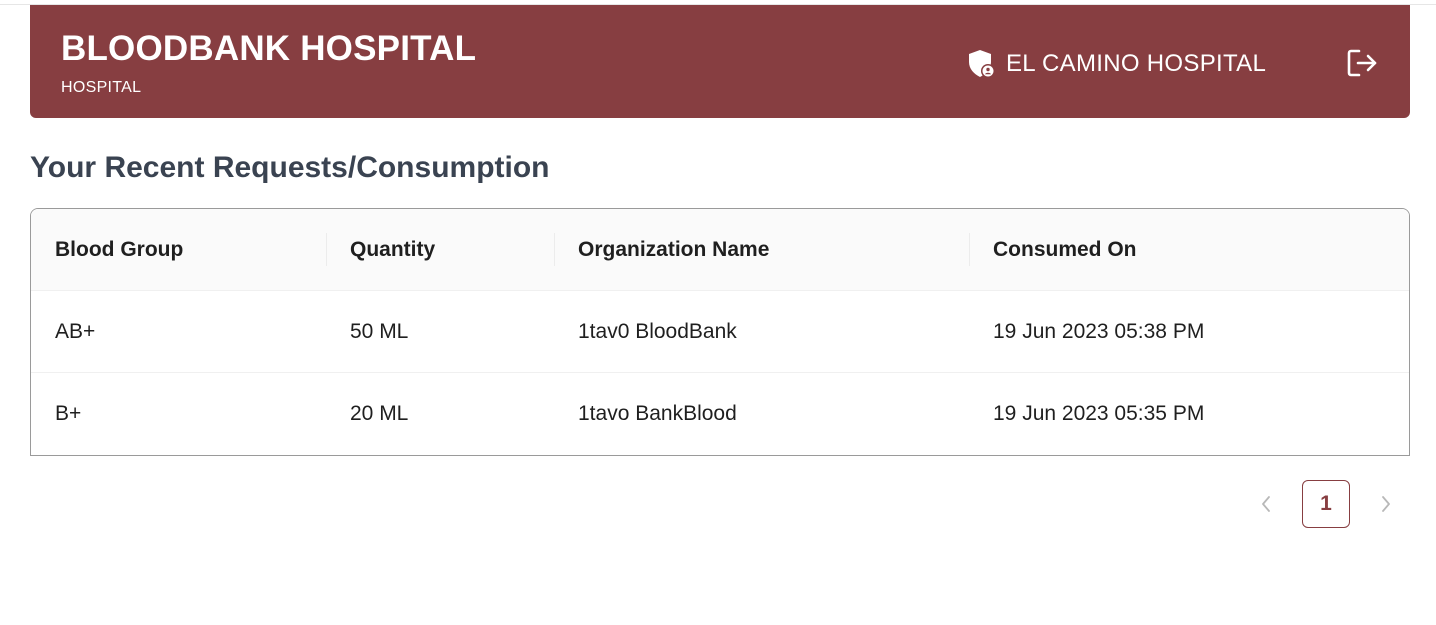 The height and width of the screenshot is (625, 1436). Describe the element at coordinates (119, 250) in the screenshot. I see `column-header-blood-group: Blood Group` at that location.